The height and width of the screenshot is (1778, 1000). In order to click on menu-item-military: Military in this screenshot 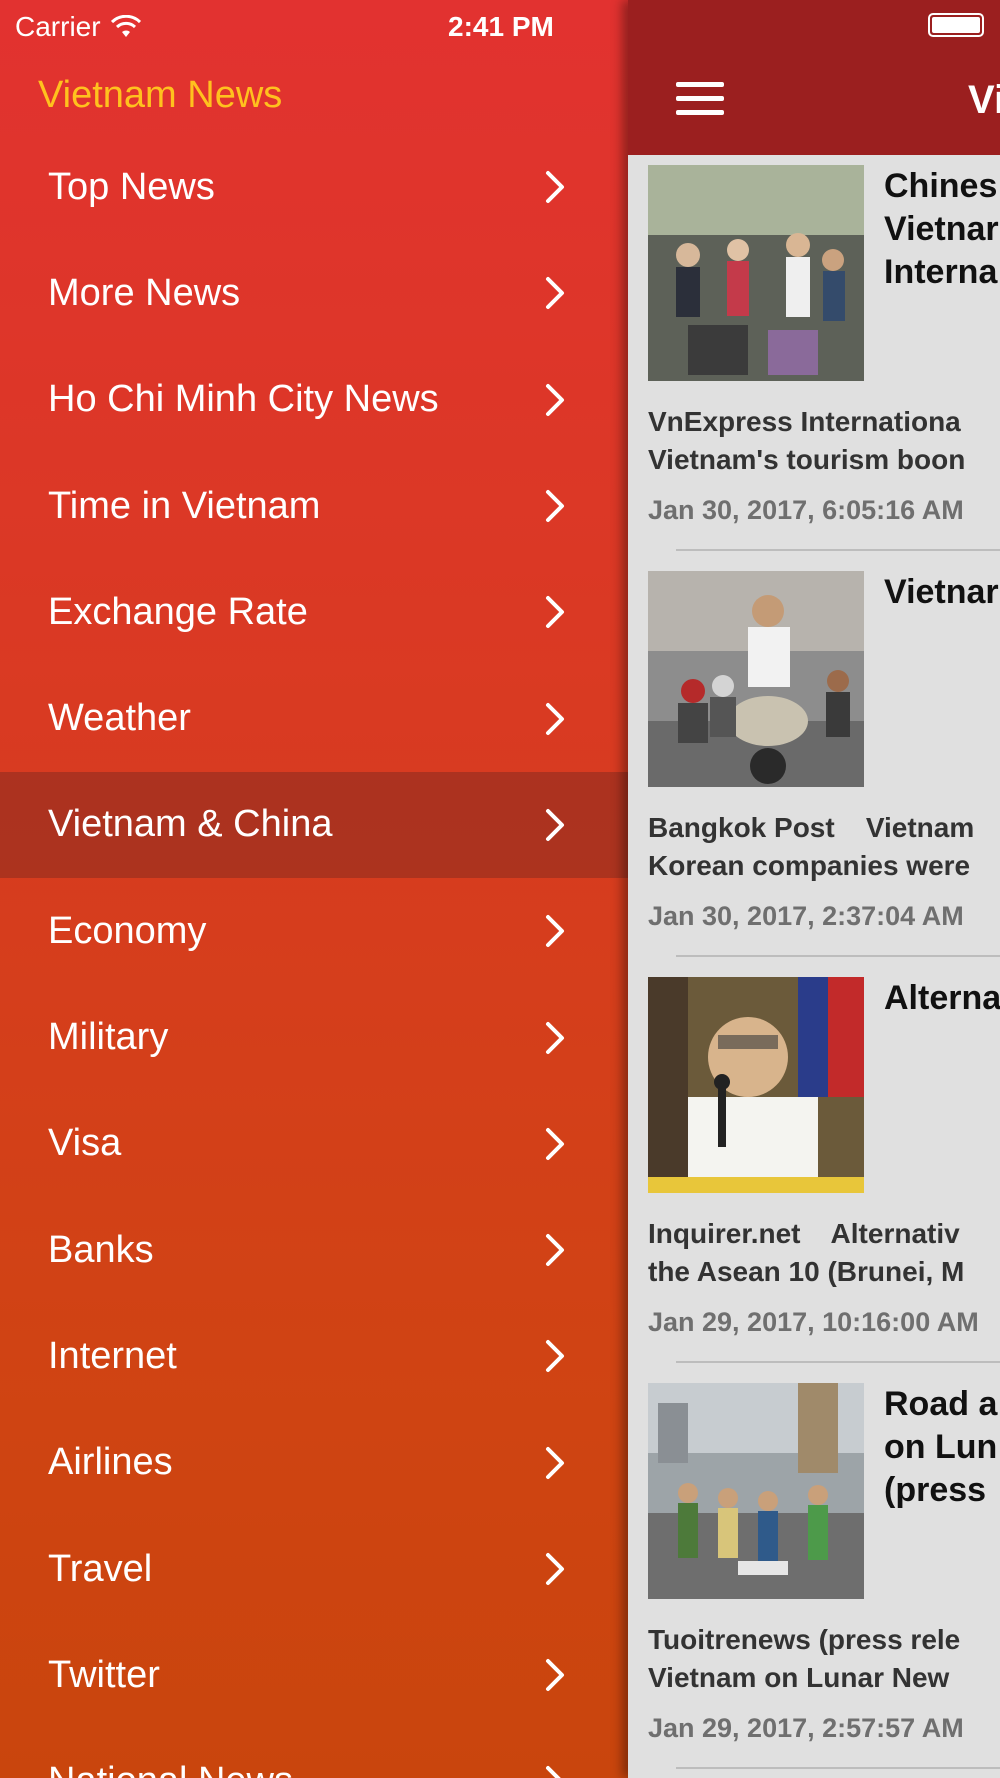, I will do `click(314, 1037)`.